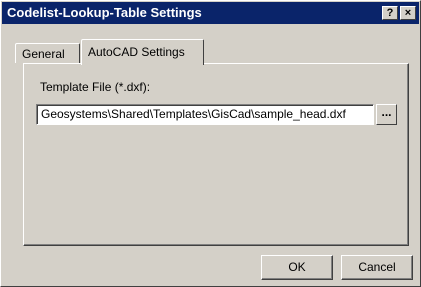 The height and width of the screenshot is (287, 421). Describe the element at coordinates (210, 13) in the screenshot. I see `title-bar: Codelist-Lookup-Table Settings ? ×` at that location.